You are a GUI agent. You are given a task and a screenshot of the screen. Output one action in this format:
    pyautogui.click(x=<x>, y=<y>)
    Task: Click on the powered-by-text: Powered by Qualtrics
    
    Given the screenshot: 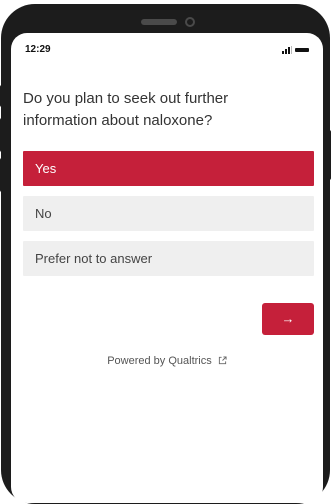 What is the action you would take?
    pyautogui.click(x=159, y=361)
    